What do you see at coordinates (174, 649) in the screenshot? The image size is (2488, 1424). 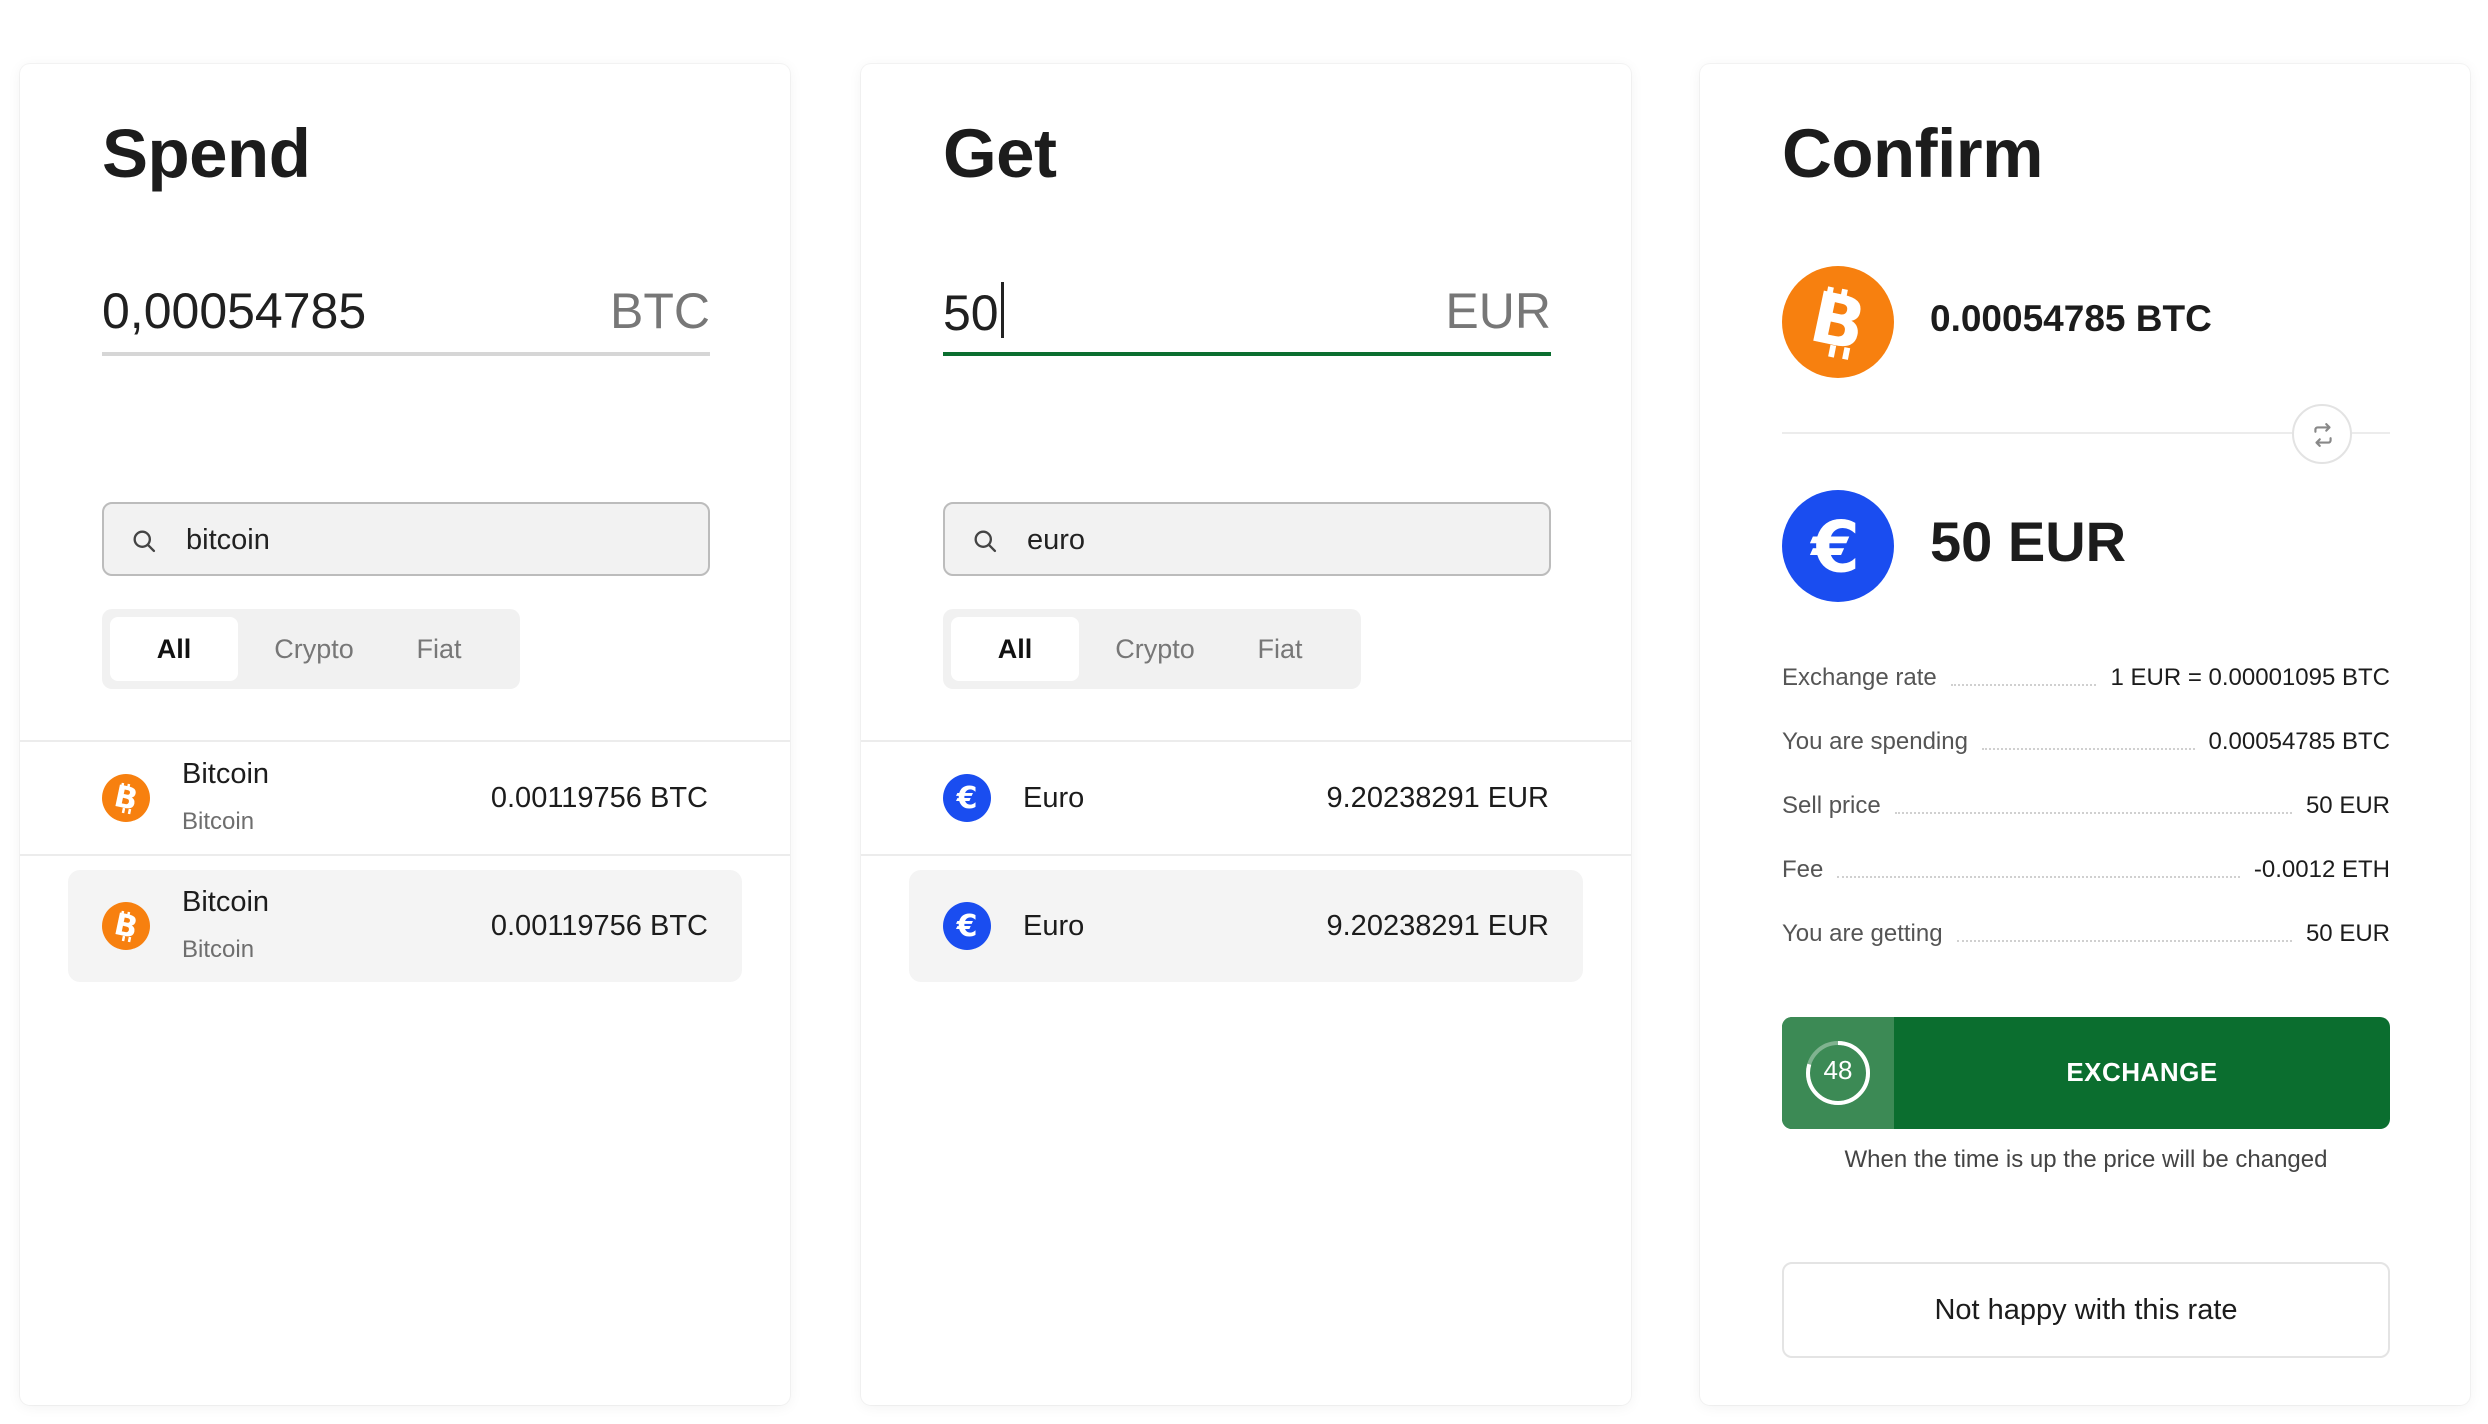 I see `spend-tab-all: All` at bounding box center [174, 649].